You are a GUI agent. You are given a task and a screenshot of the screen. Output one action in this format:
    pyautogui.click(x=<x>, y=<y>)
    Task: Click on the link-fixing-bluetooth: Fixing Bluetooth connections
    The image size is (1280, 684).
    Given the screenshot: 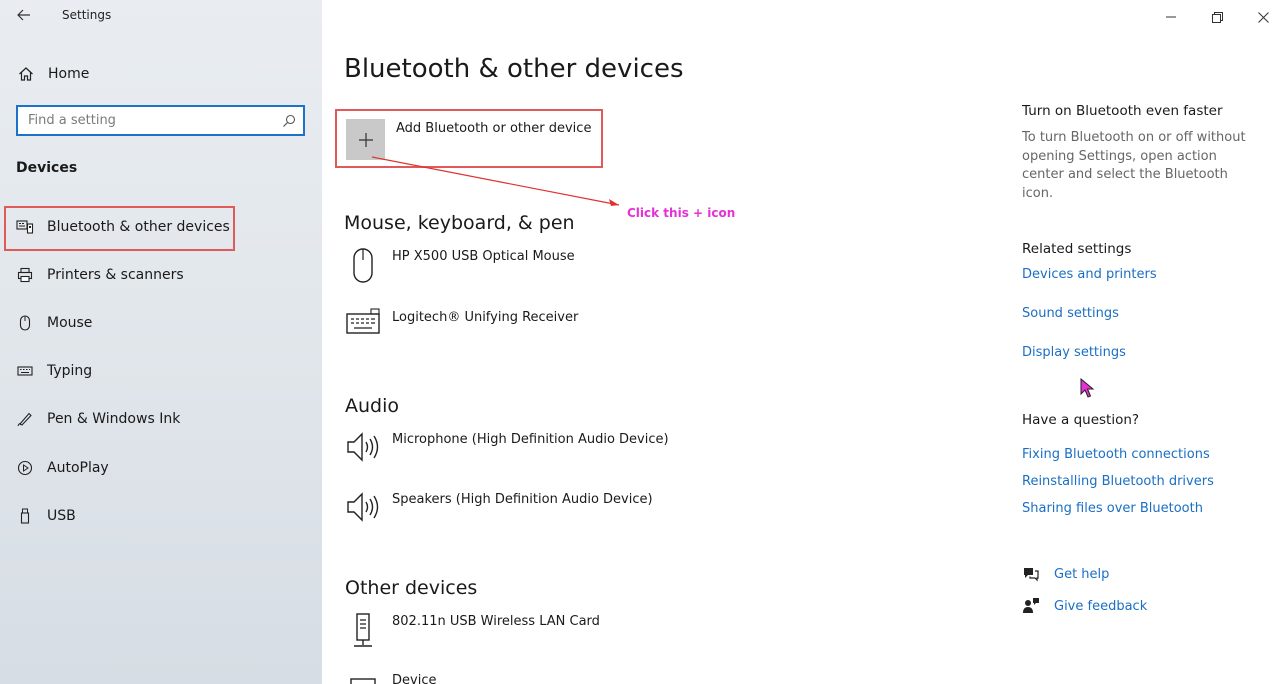 What is the action you would take?
    pyautogui.click(x=1116, y=454)
    